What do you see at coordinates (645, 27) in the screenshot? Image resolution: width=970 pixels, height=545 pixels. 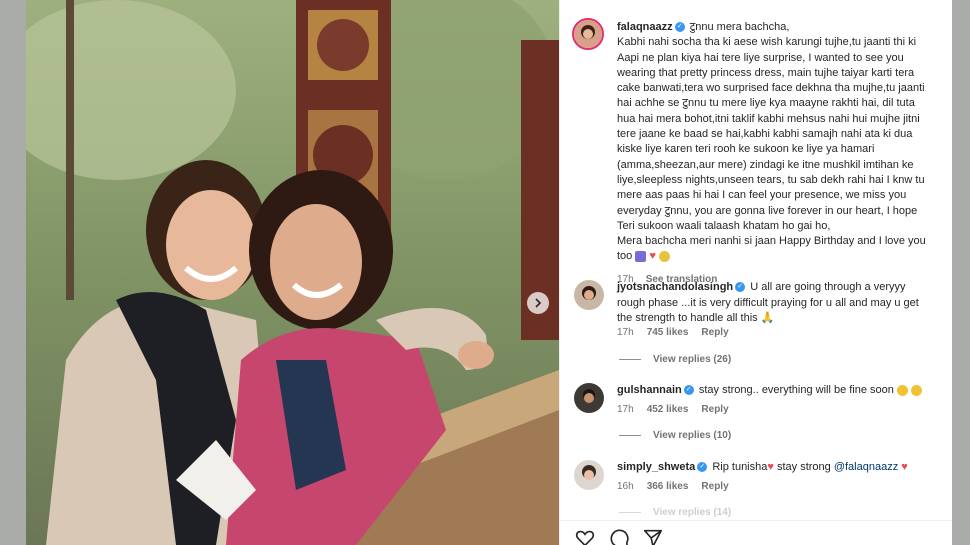 I see `post-username: falaqnaazz` at bounding box center [645, 27].